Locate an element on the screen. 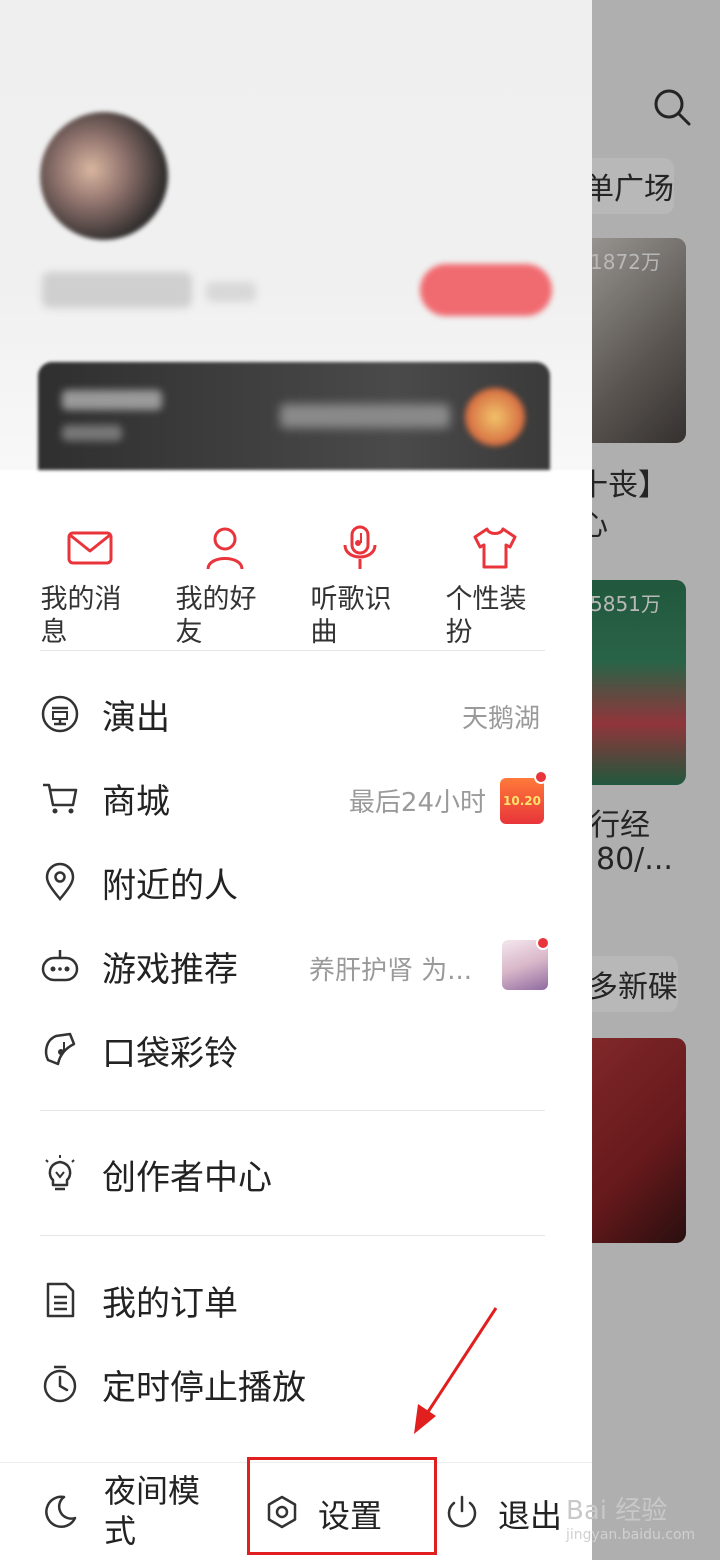 The height and width of the screenshot is (1560, 720). quick-actions: 我的消息 我的好友 听歌识曲 个性装扮 is located at coordinates (292, 590).